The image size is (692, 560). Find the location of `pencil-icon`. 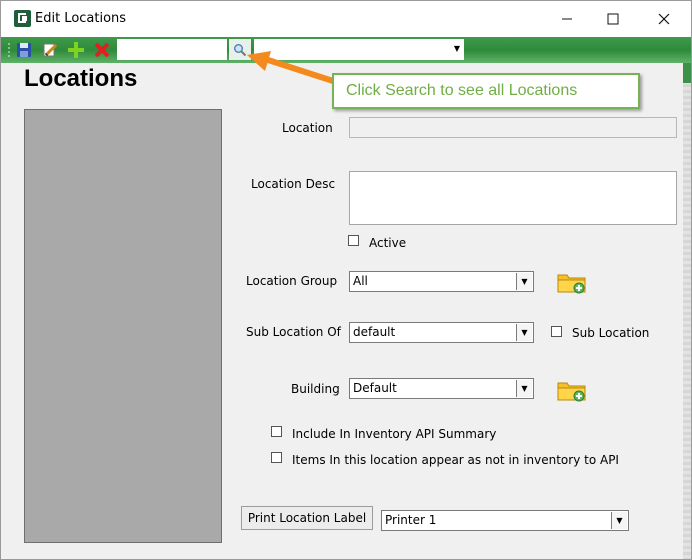

pencil-icon is located at coordinates (50, 50).